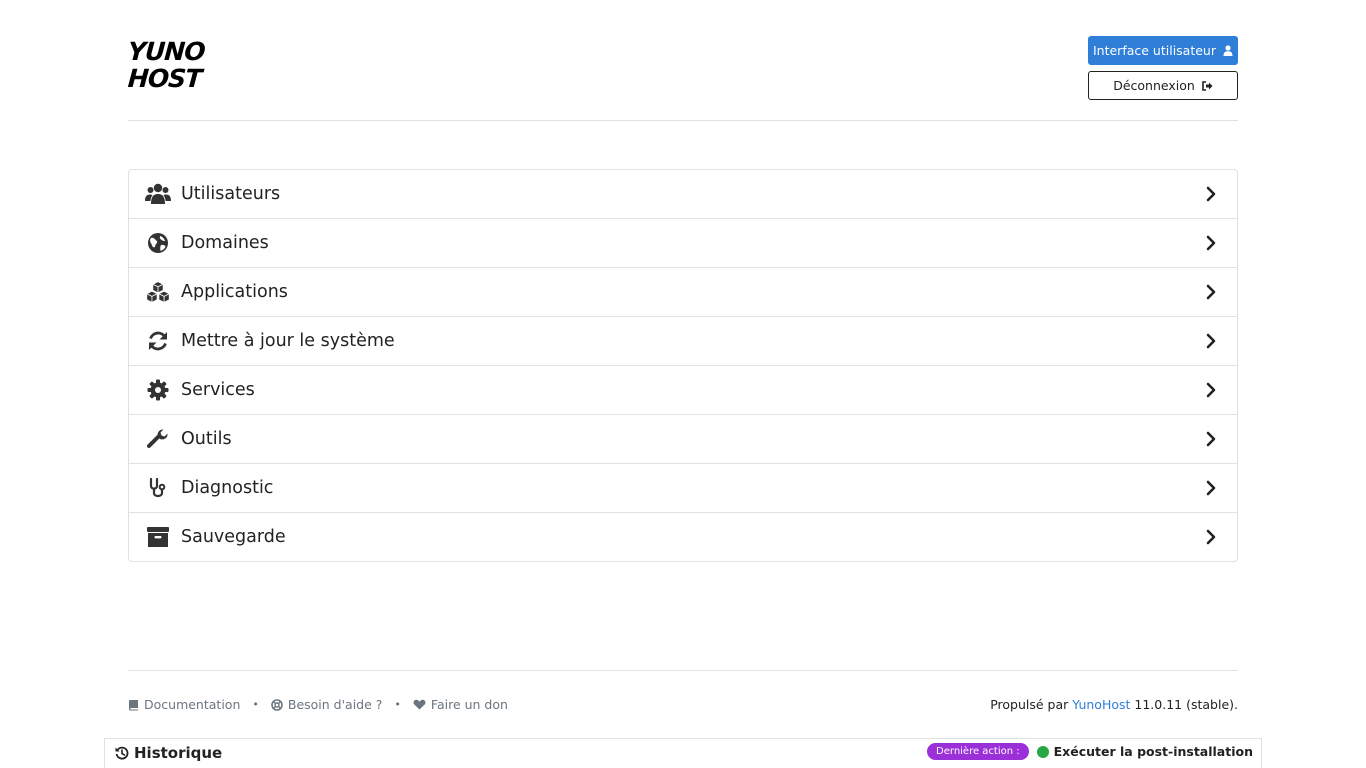  What do you see at coordinates (158, 243) in the screenshot?
I see `globe-icon` at bounding box center [158, 243].